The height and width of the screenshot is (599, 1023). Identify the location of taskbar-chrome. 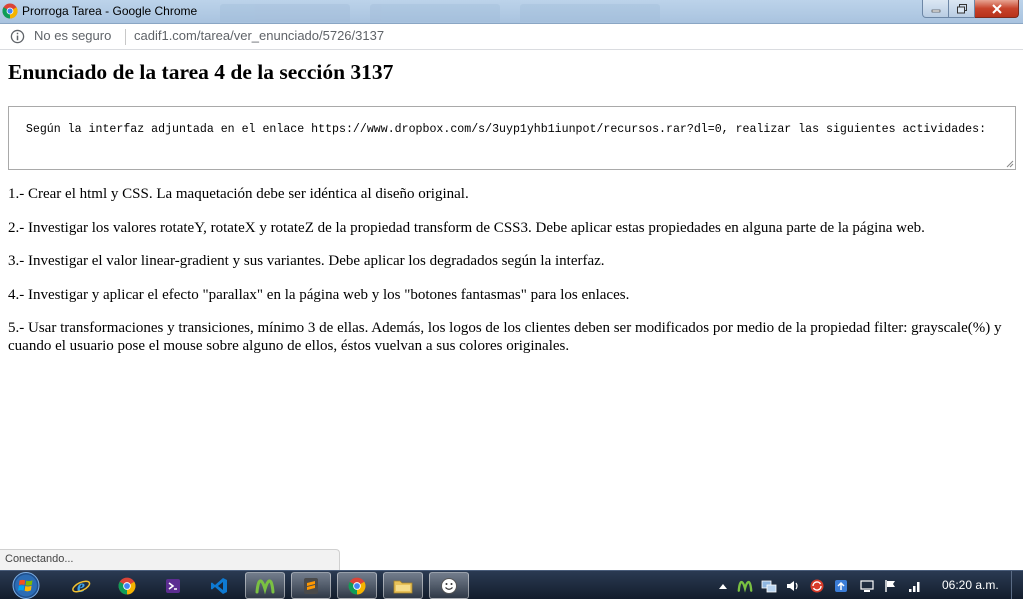
(127, 585).